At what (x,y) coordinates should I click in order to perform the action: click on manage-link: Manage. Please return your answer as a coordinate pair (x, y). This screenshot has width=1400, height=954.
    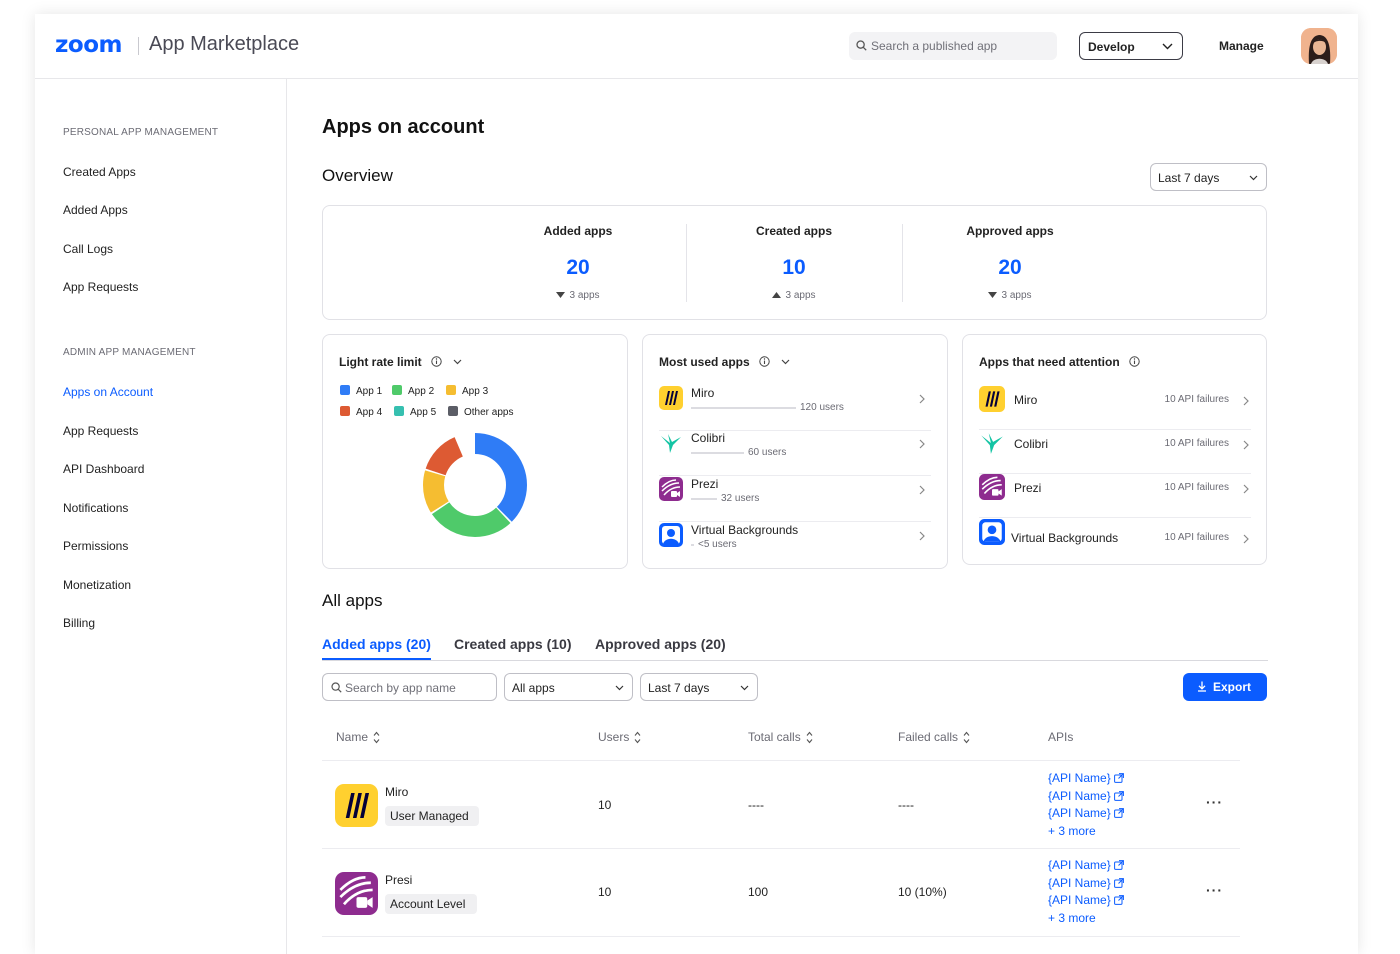
    Looking at the image, I should click on (1241, 46).